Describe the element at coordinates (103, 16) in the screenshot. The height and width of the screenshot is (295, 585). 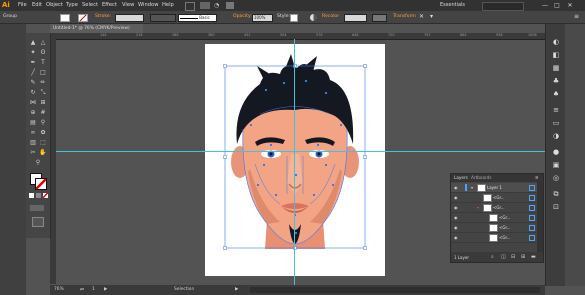
I see `stroke-label: Stroke:` at that location.